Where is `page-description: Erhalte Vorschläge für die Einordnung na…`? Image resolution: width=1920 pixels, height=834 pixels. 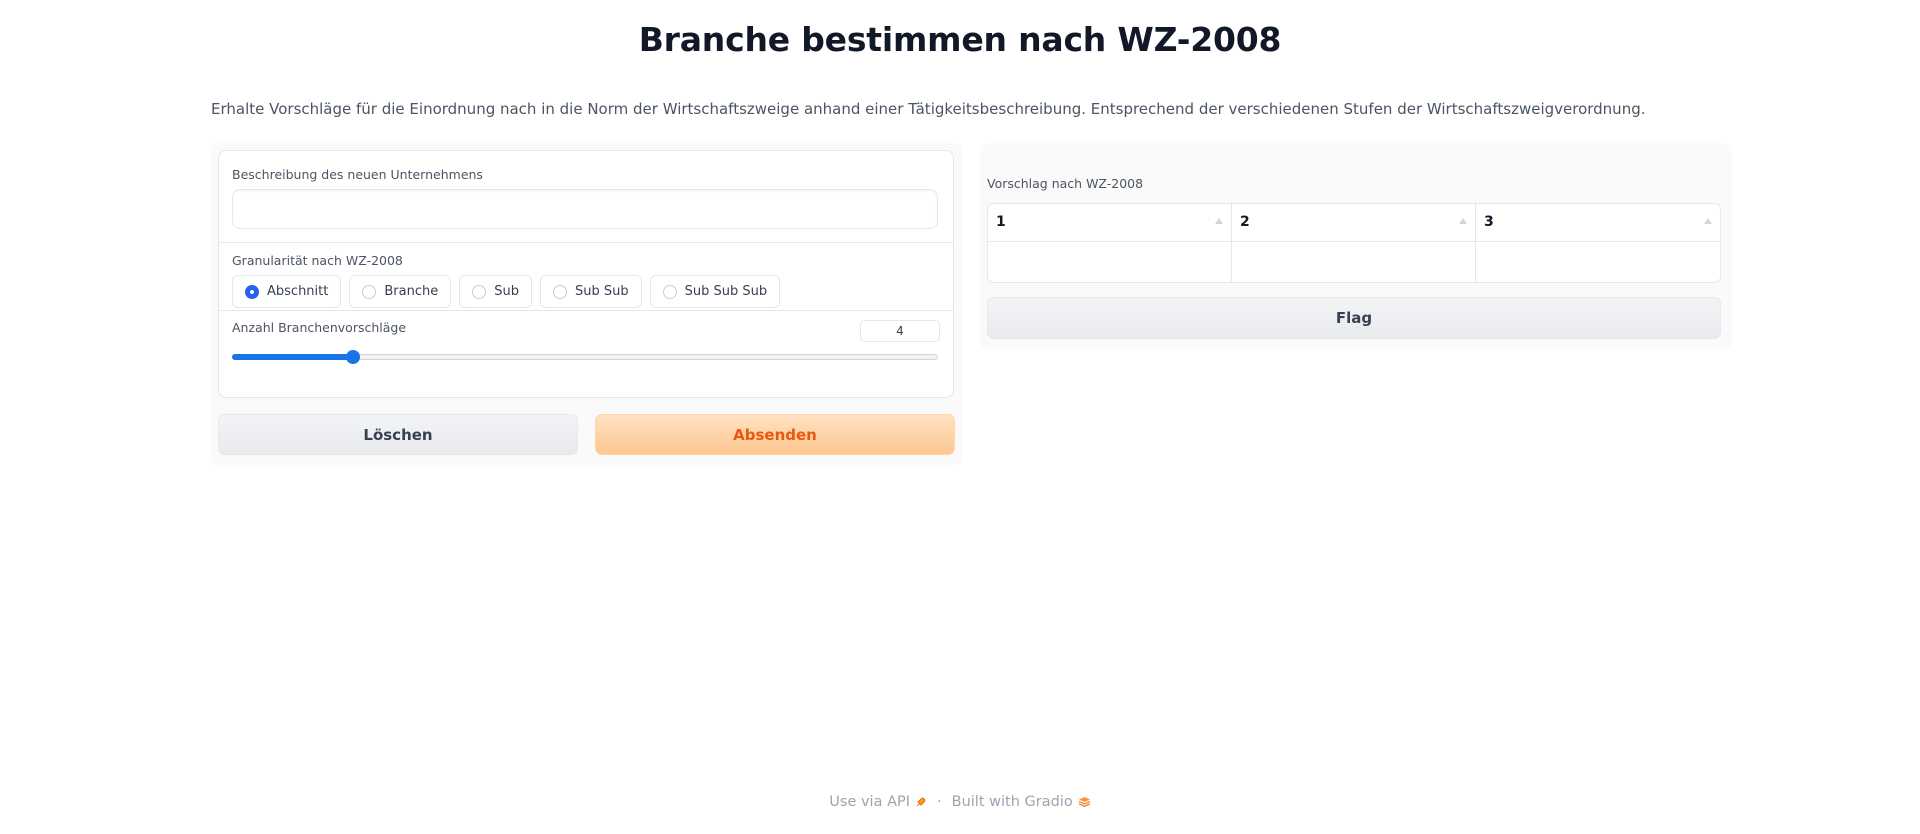
page-description: Erhalte Vorschläge für die Einordnung na… is located at coordinates (928, 109).